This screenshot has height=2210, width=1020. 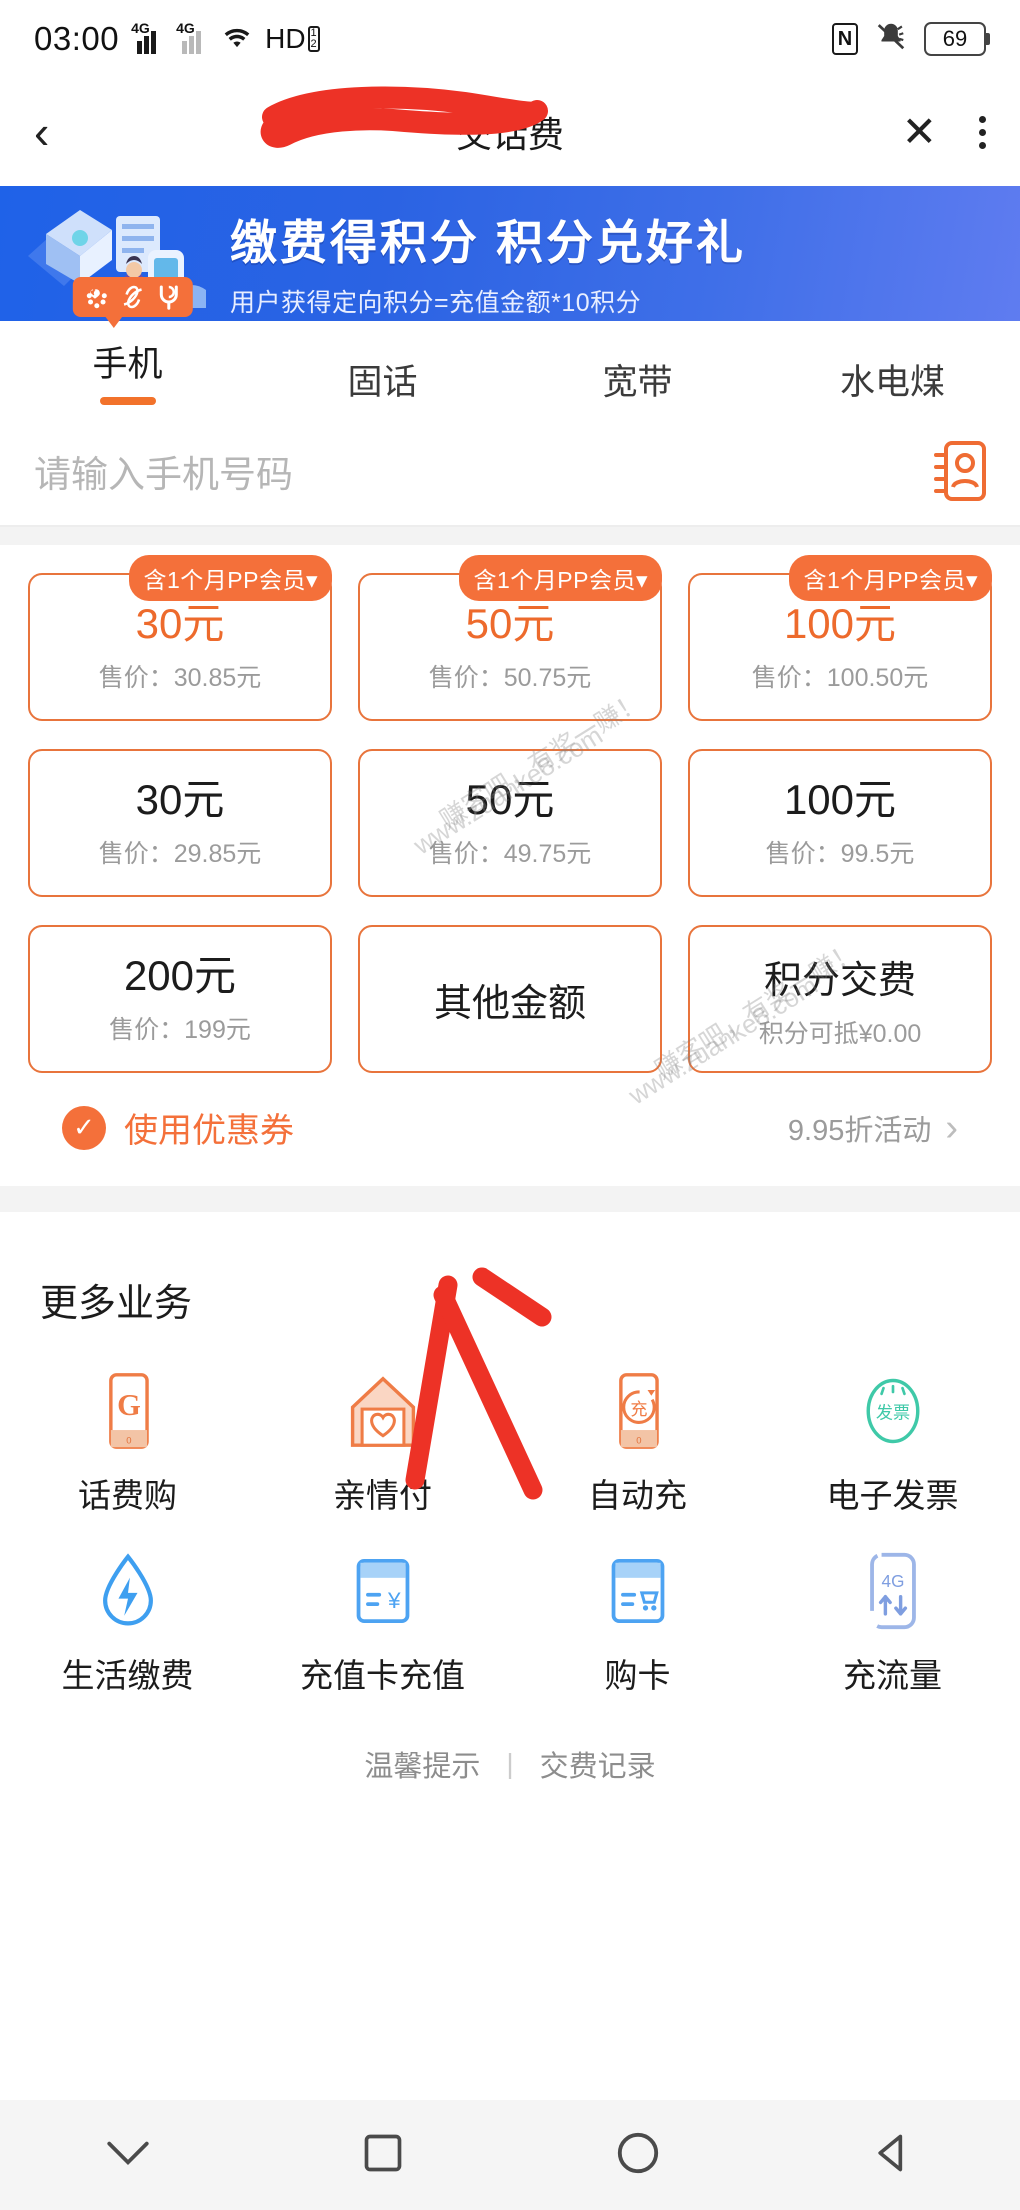 I want to click on amount-price: 售价：50.75元, so click(x=510, y=678).